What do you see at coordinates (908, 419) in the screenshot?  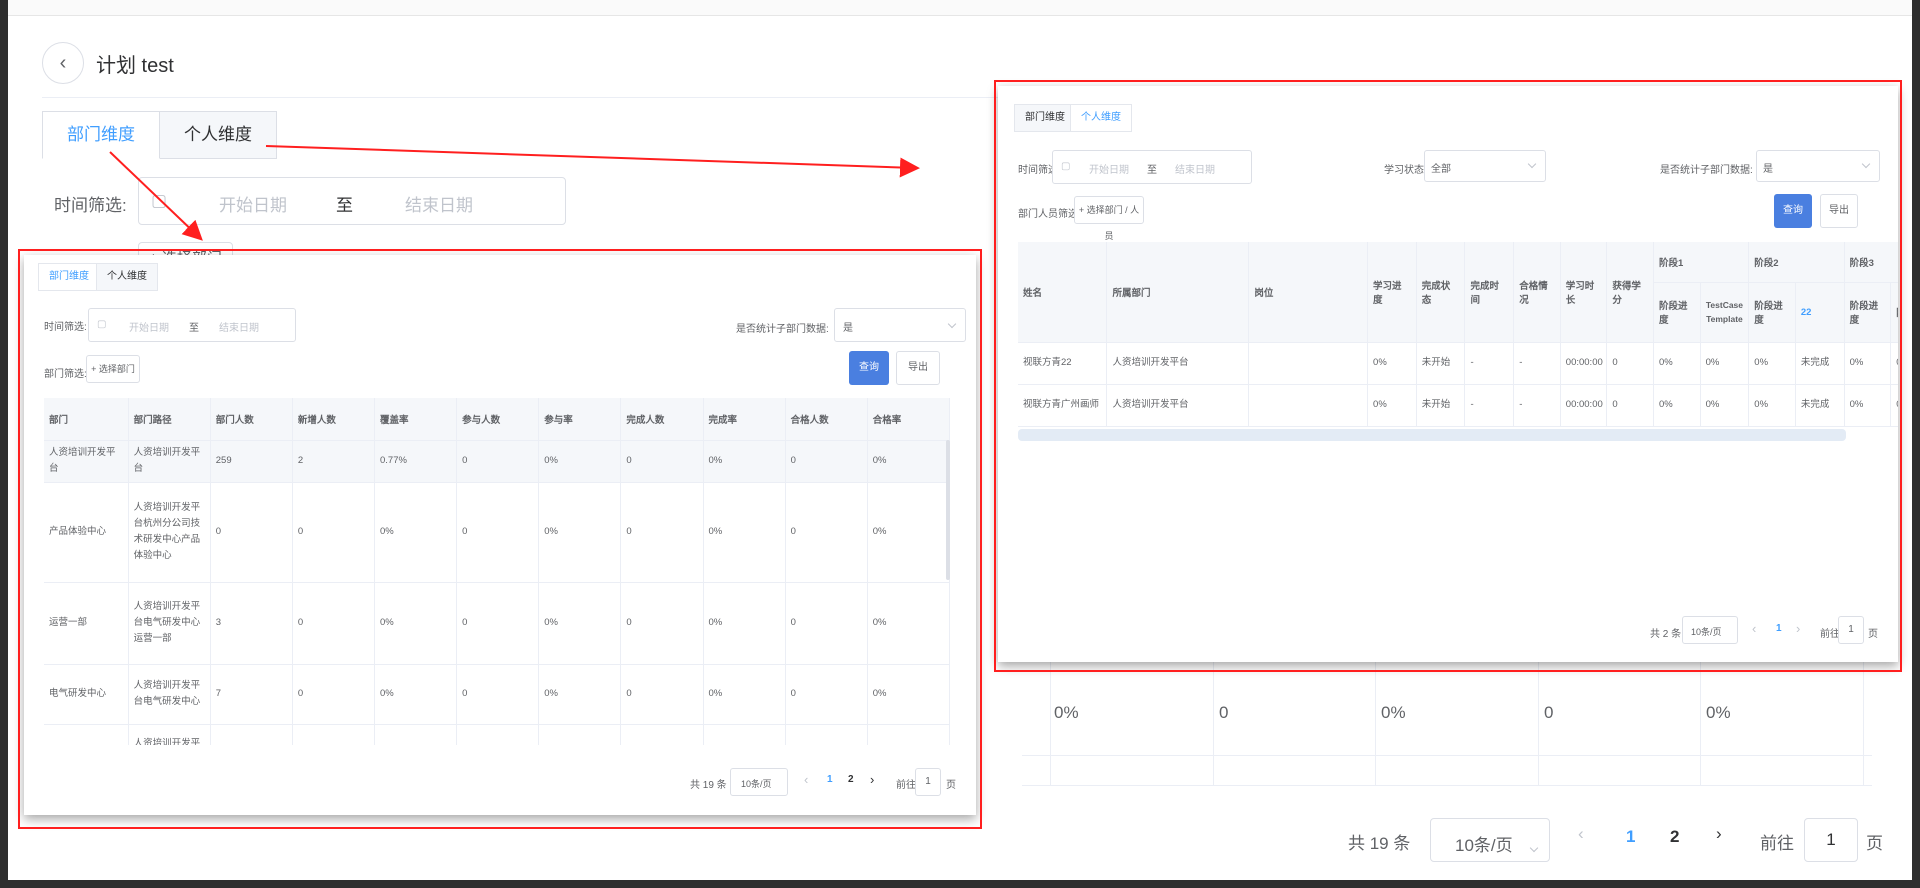 I see `col-qualified-rate: 合格率` at bounding box center [908, 419].